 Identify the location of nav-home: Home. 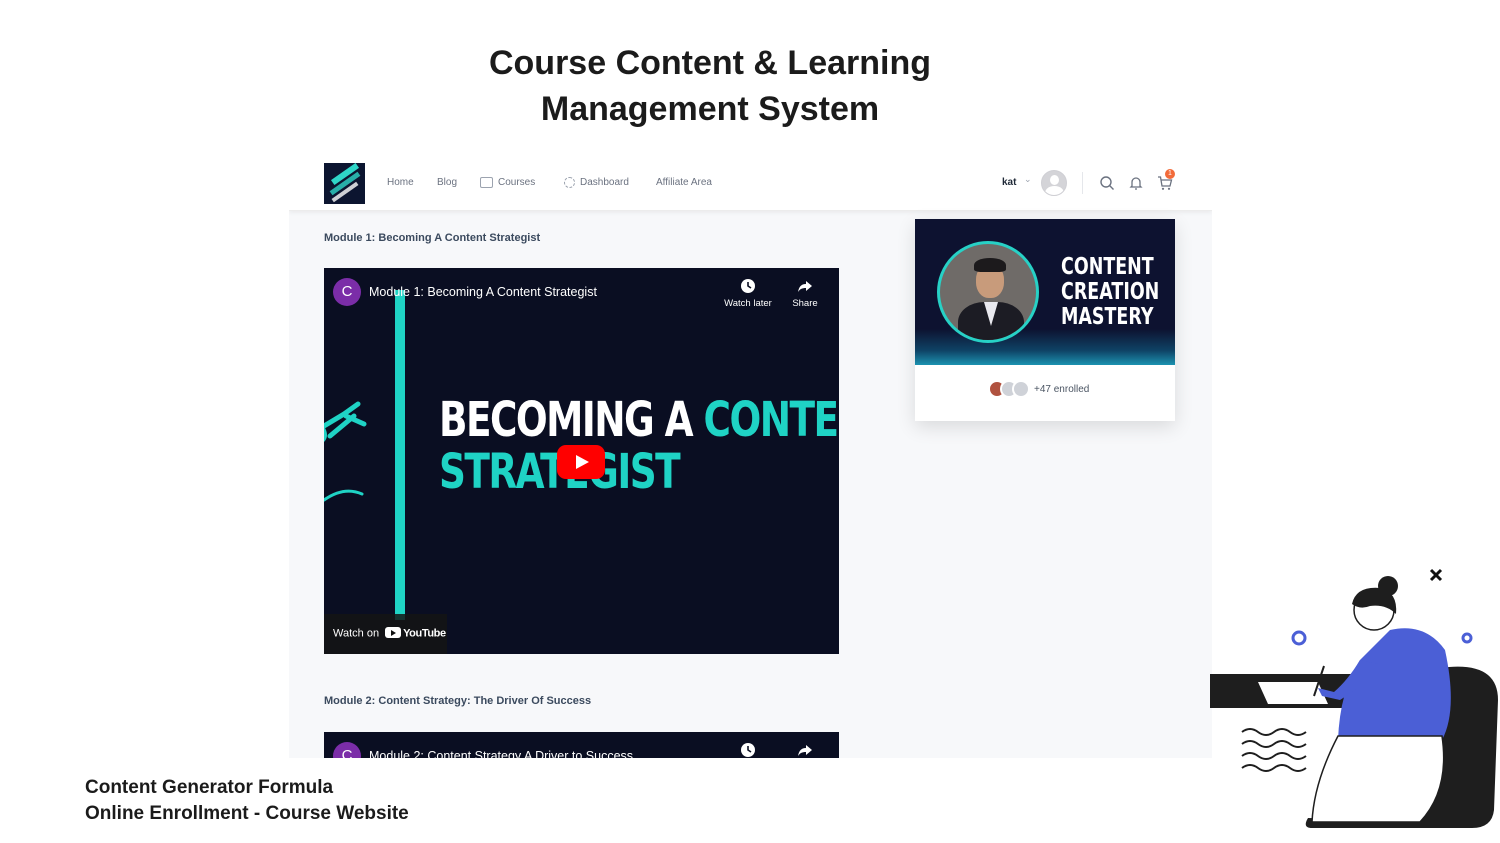
(400, 182).